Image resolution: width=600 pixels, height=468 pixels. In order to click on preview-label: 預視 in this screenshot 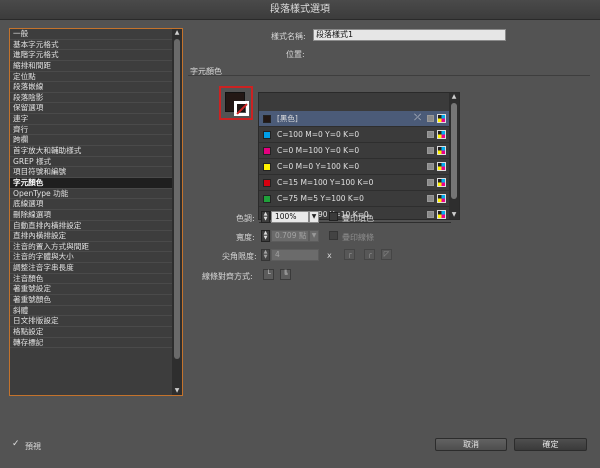, I will do `click(33, 446)`.